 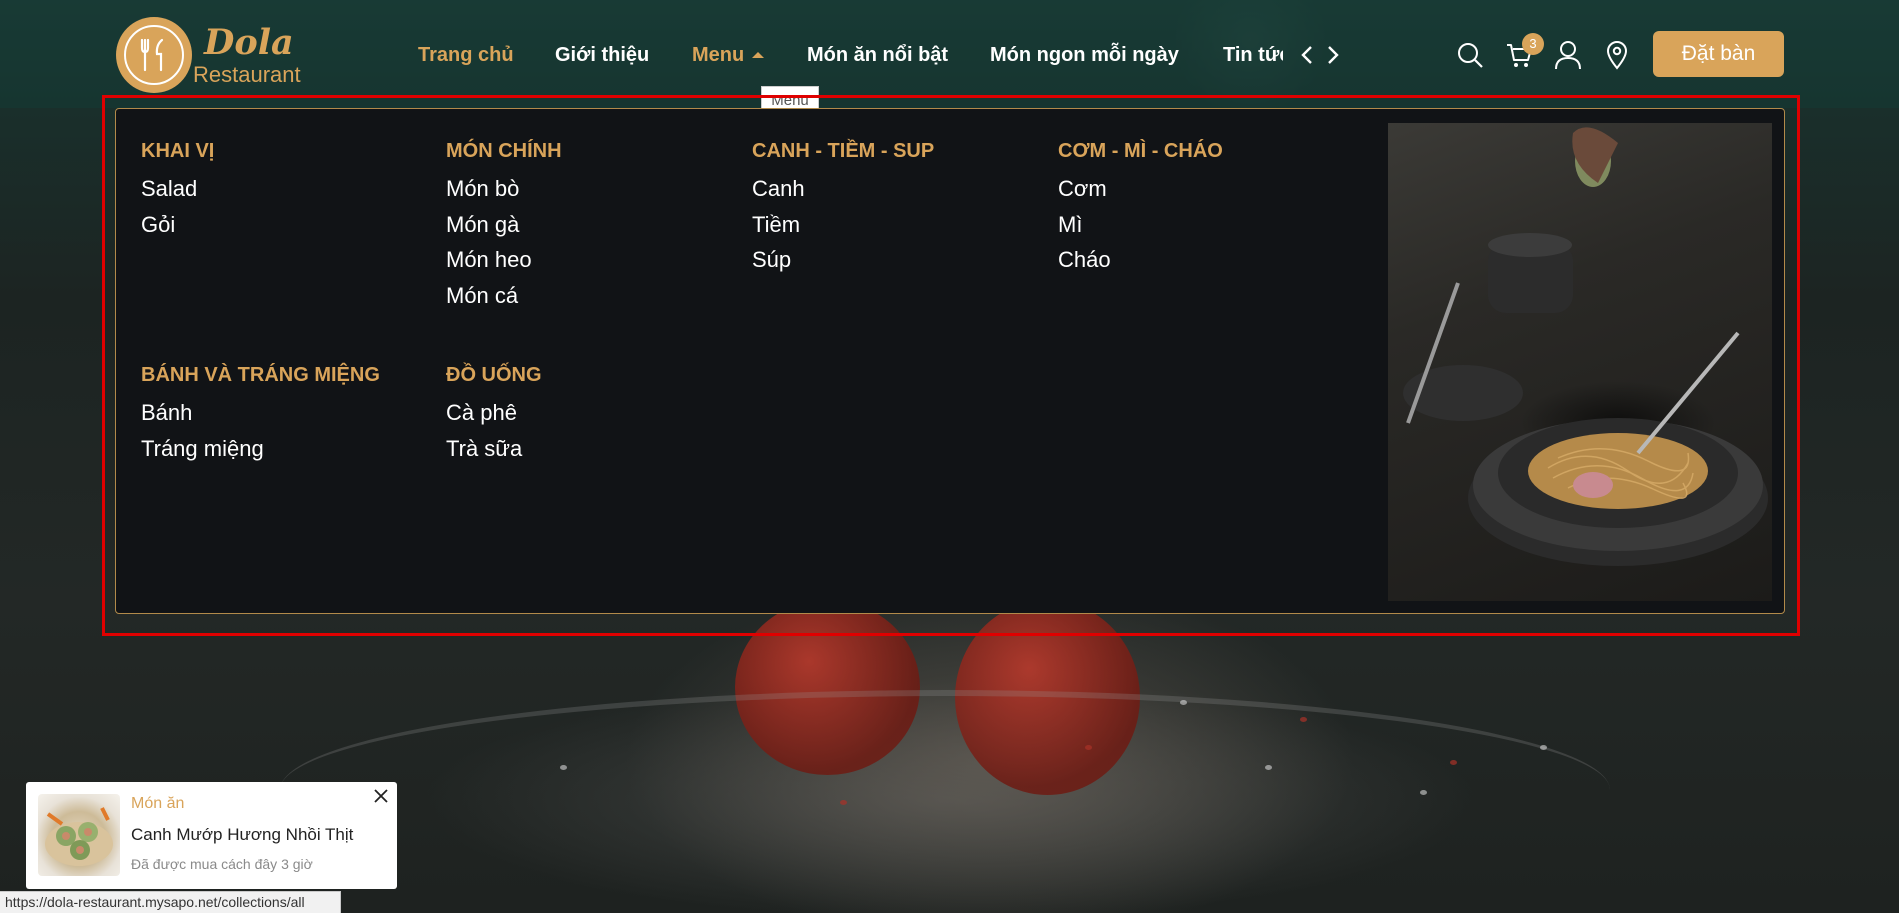 I want to click on site-logo: Dola Restaurant, so click(x=208, y=55).